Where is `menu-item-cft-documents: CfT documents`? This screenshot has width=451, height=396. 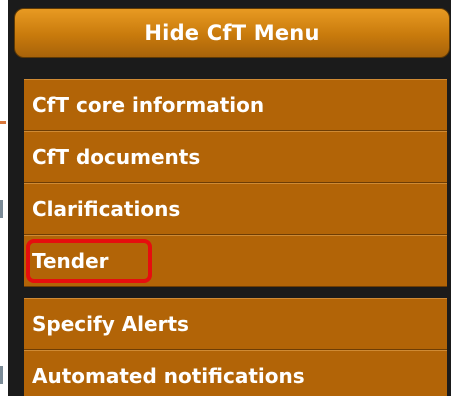
menu-item-cft-documents: CfT documents is located at coordinates (235, 157).